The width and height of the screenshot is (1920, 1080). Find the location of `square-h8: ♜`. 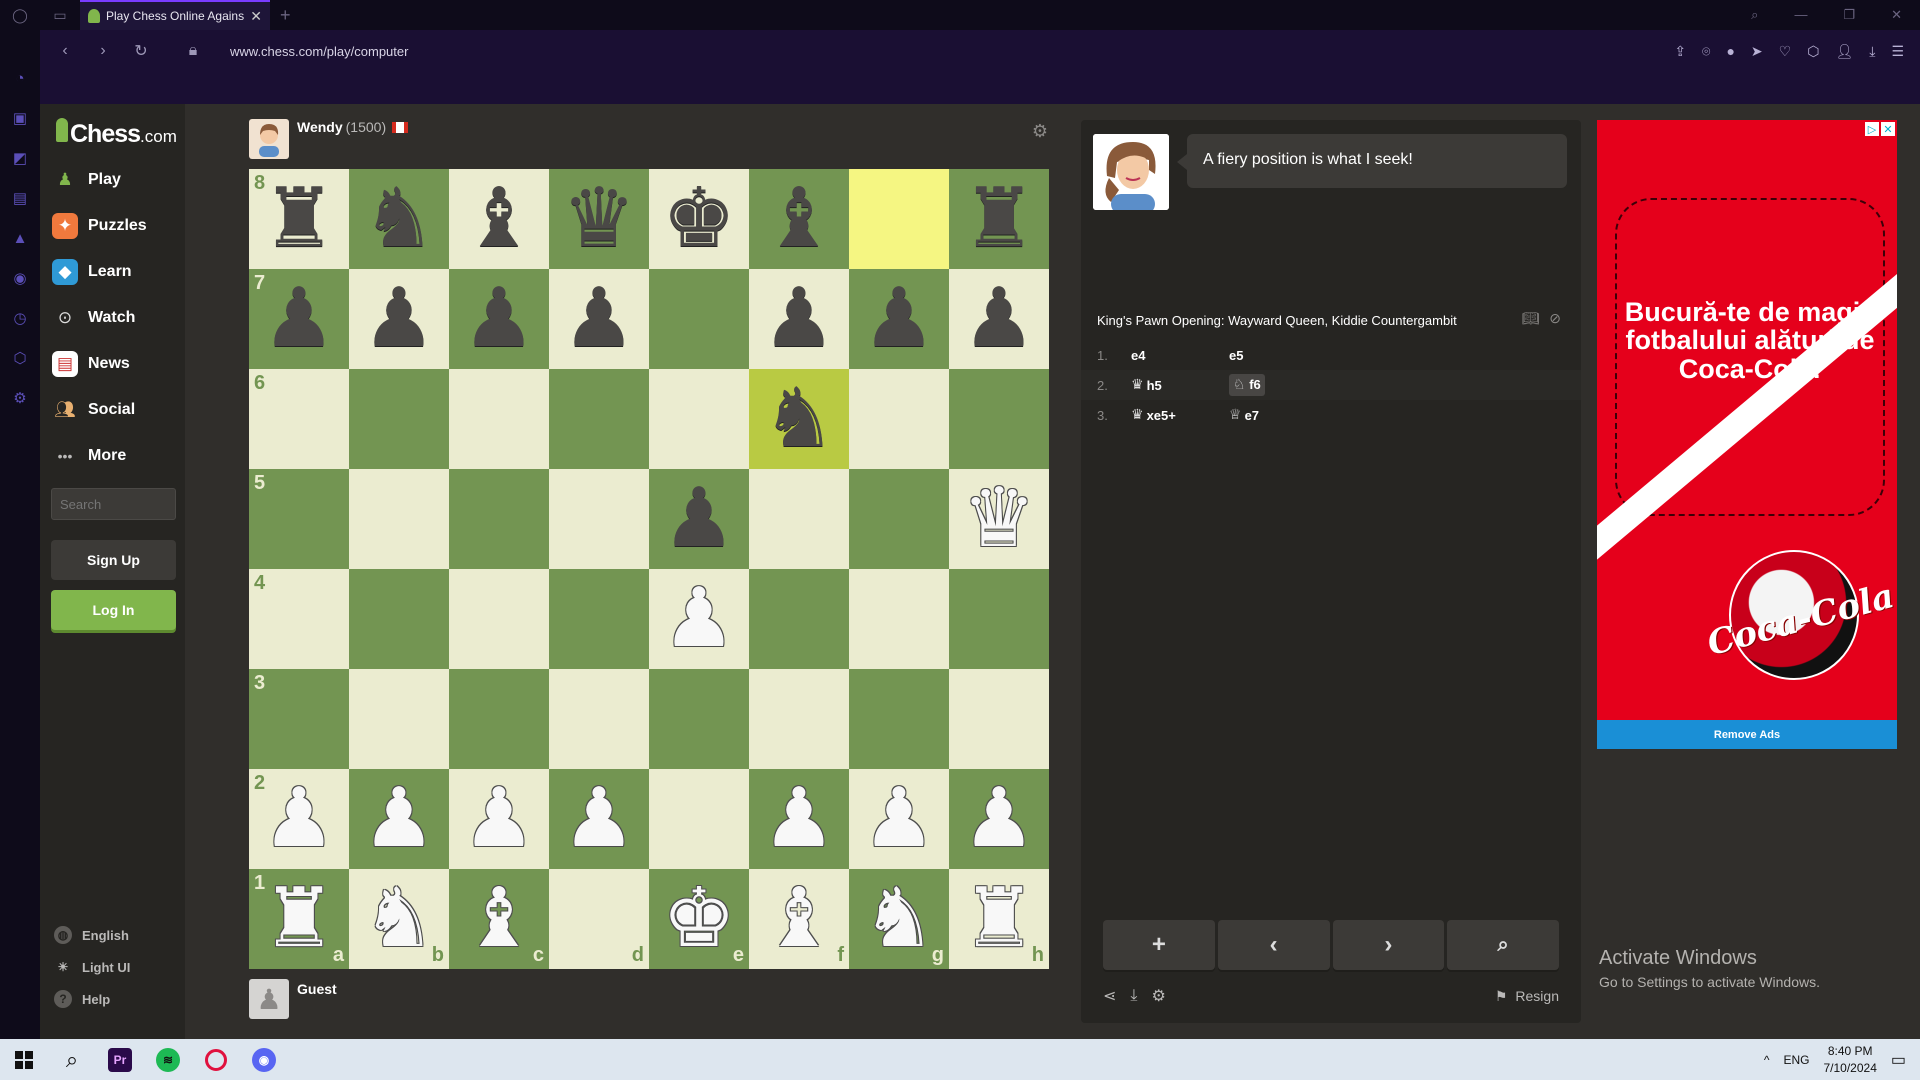

square-h8: ♜ is located at coordinates (999, 219).